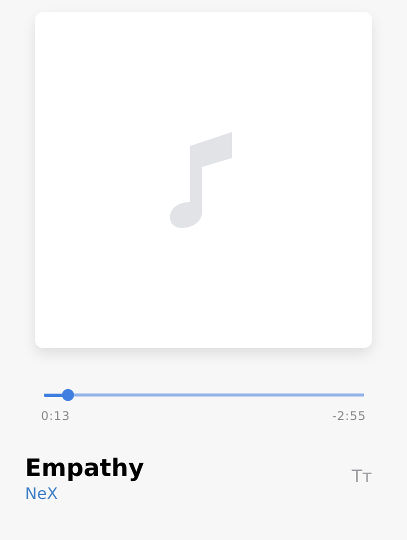 The image size is (407, 540). Describe the element at coordinates (201, 180) in the screenshot. I see `music-note-icon` at that location.